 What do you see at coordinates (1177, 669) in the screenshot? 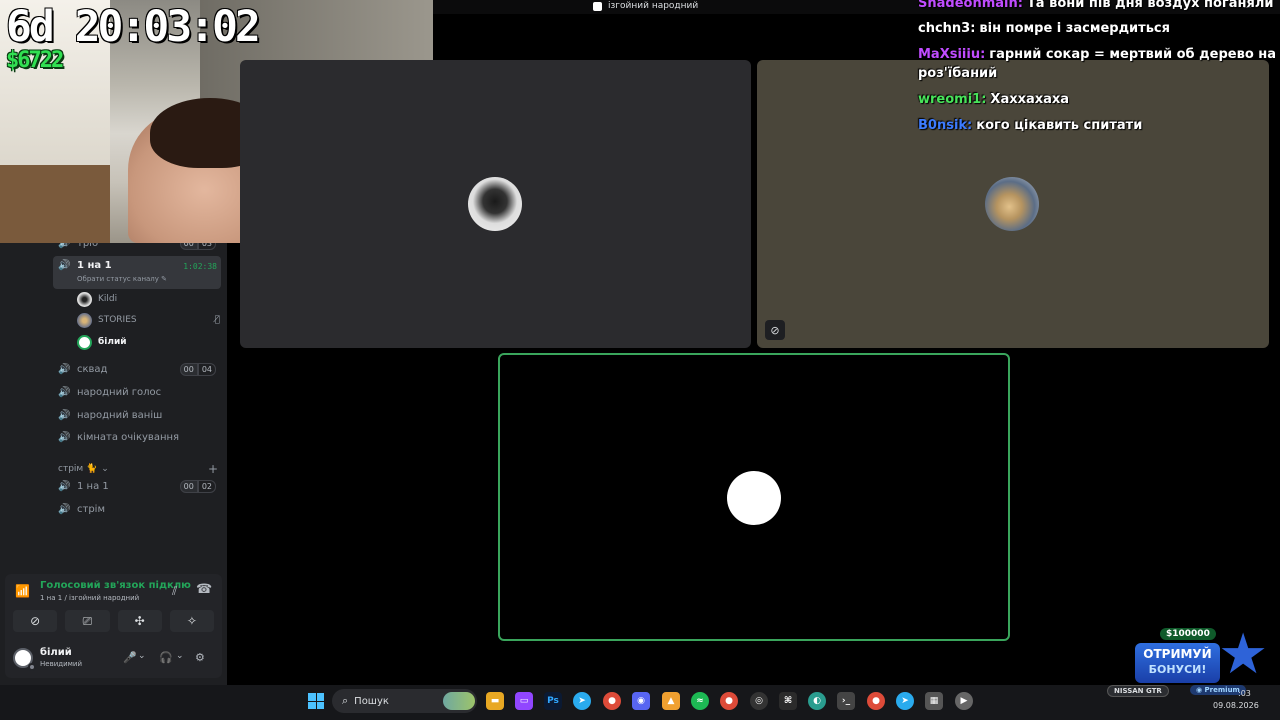
I see `promo-line2: БОНУСИ!` at bounding box center [1177, 669].